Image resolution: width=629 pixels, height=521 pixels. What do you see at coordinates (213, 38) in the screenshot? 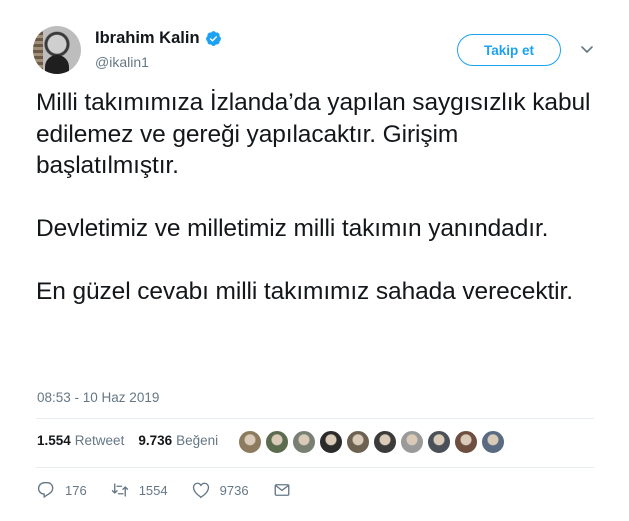
I see `verified-badge-icon` at bounding box center [213, 38].